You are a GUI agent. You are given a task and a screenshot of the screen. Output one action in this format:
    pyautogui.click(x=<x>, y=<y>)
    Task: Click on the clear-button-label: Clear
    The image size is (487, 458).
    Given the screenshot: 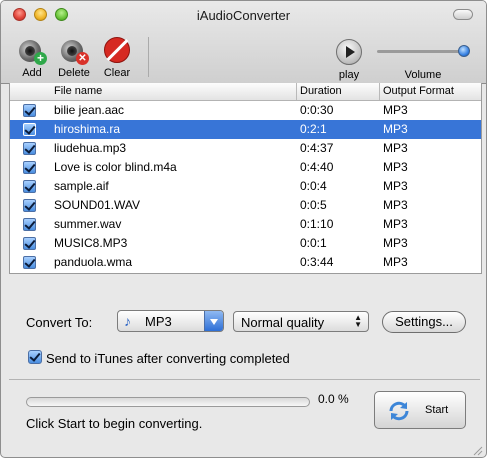 What is the action you would take?
    pyautogui.click(x=117, y=73)
    